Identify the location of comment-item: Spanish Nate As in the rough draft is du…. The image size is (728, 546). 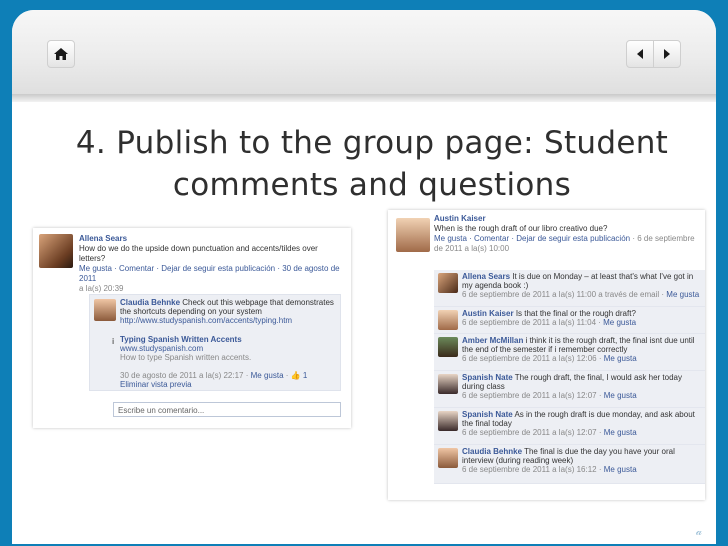
(569, 426).